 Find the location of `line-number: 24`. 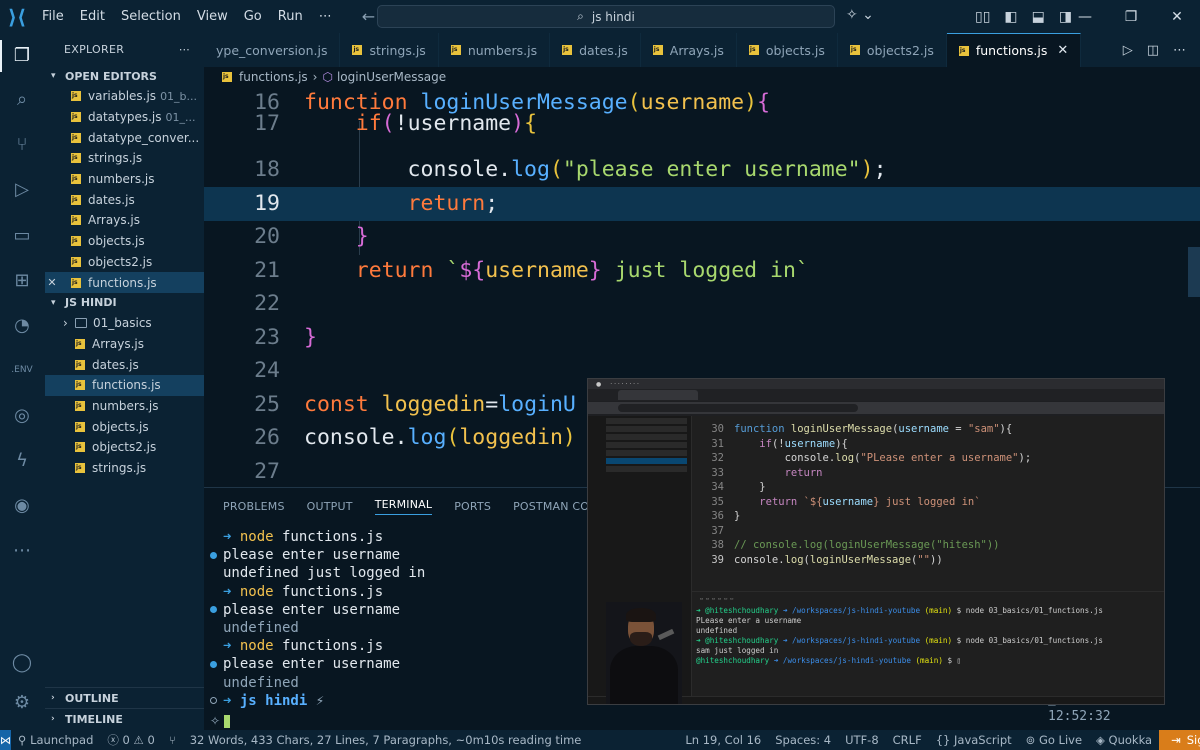

line-number: 24 is located at coordinates (267, 370).